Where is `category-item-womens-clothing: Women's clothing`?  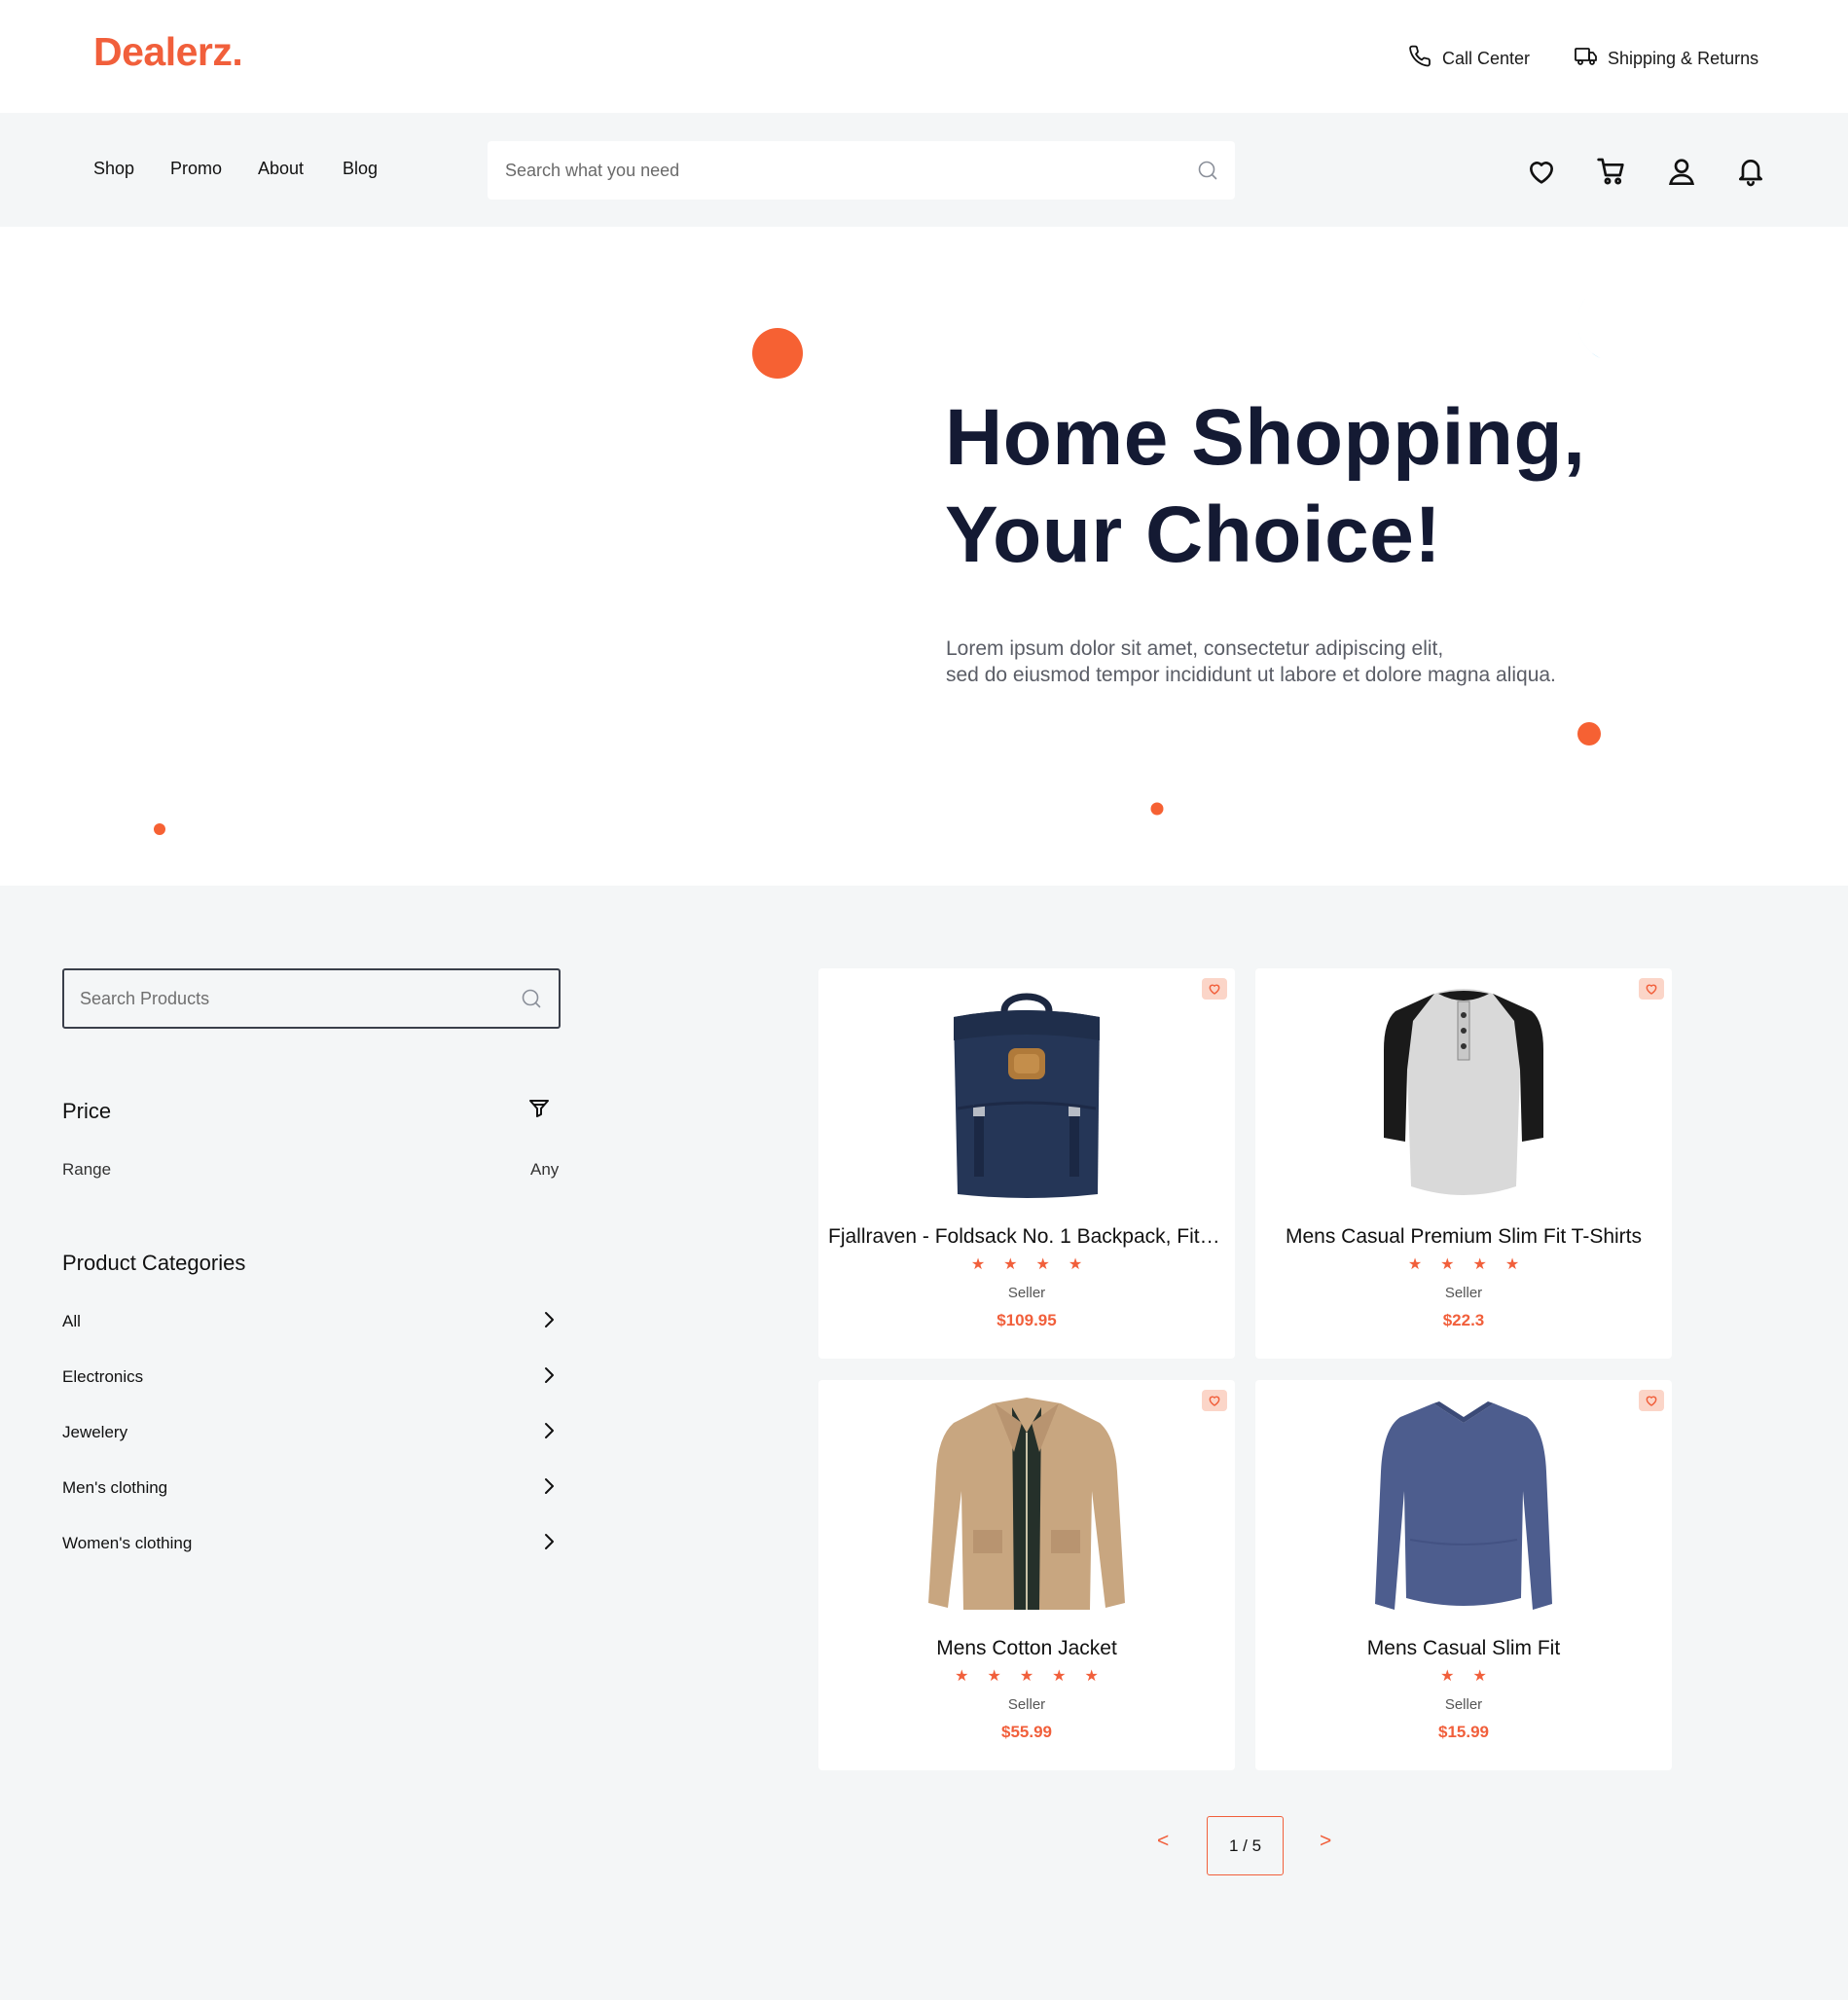
category-item-womens-clothing: Women's clothing is located at coordinates (311, 1544).